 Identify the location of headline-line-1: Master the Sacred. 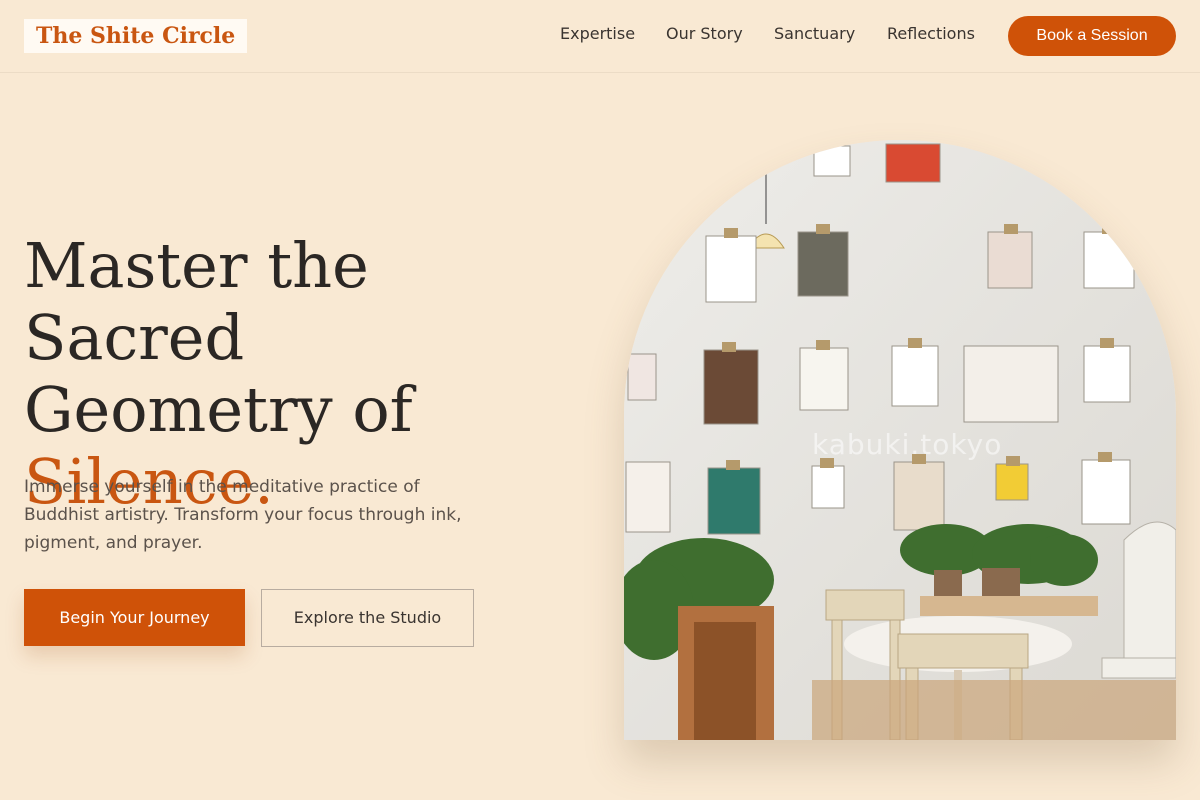
(196, 301).